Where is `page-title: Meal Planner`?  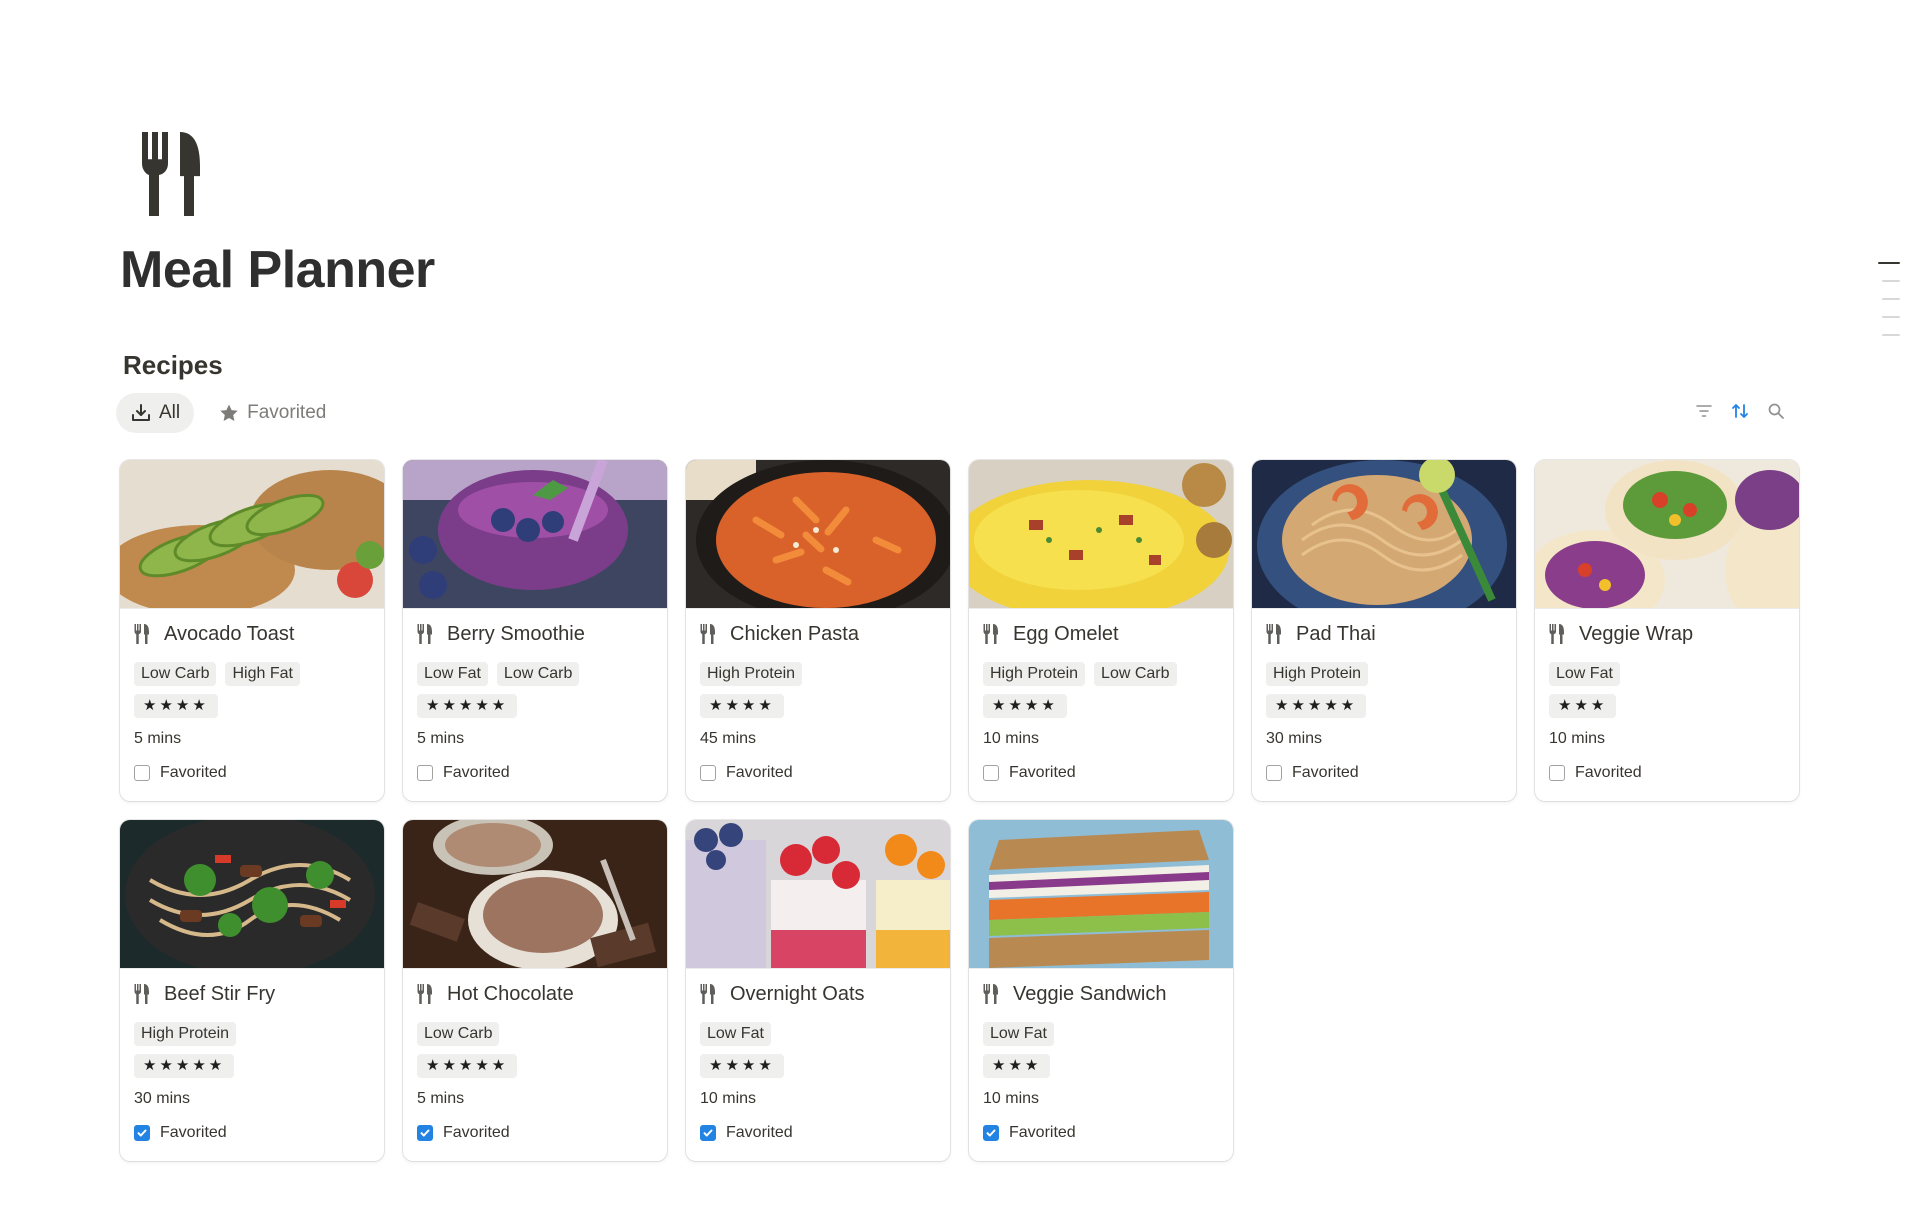 page-title: Meal Planner is located at coordinates (277, 270).